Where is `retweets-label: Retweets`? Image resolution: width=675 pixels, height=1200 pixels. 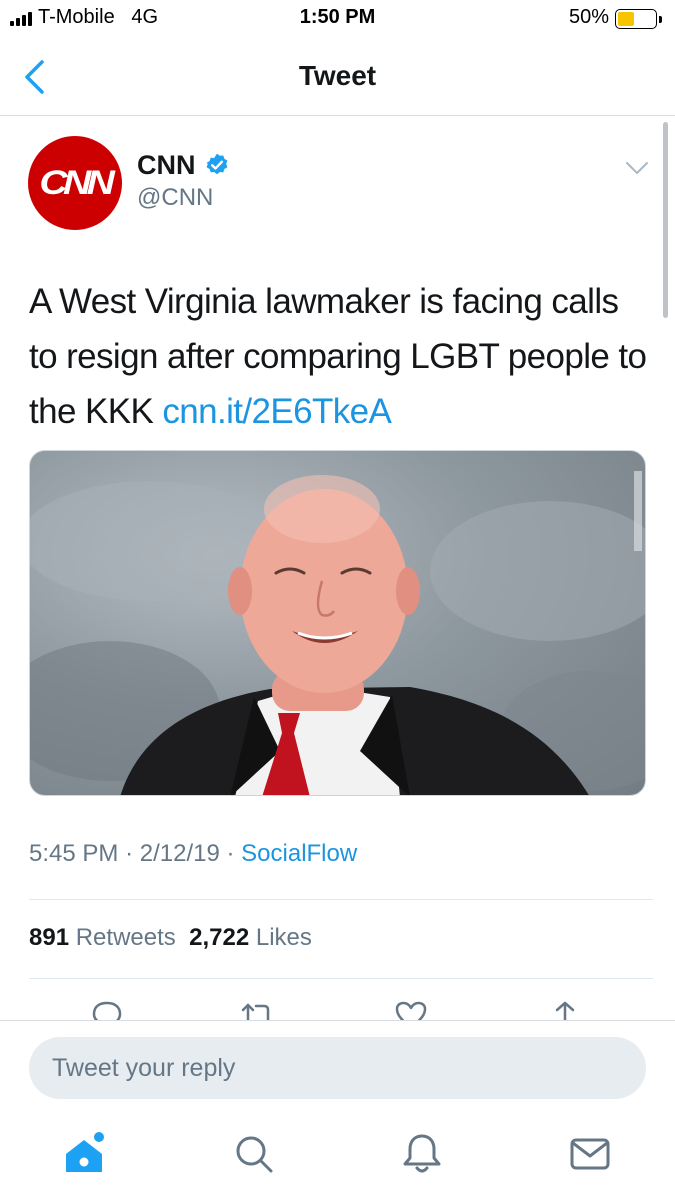 retweets-label: Retweets is located at coordinates (125, 937).